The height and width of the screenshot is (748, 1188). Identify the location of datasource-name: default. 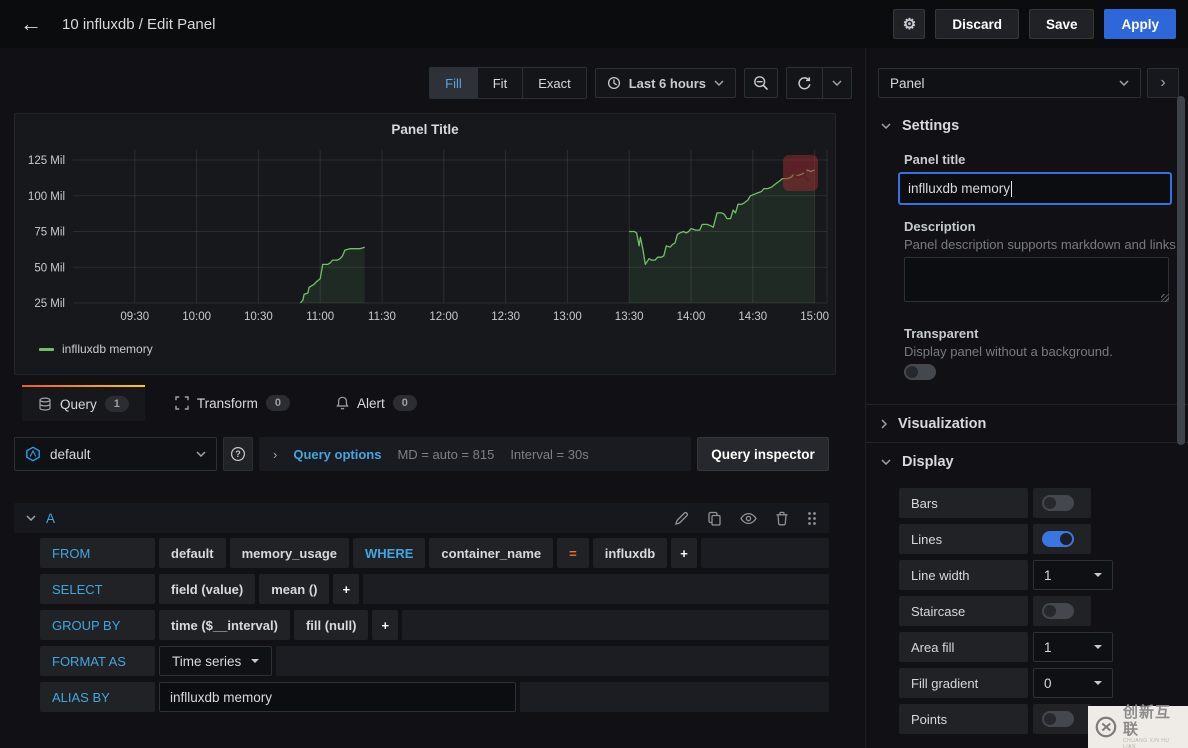
(70, 454).